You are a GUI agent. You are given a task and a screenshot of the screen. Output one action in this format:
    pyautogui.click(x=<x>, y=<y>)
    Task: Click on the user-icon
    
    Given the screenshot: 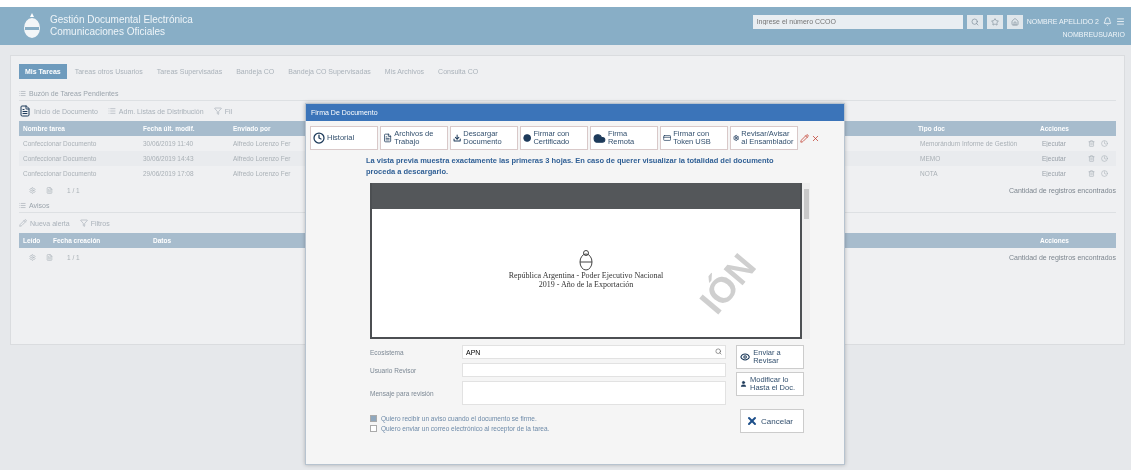 What is the action you would take?
    pyautogui.click(x=743, y=384)
    